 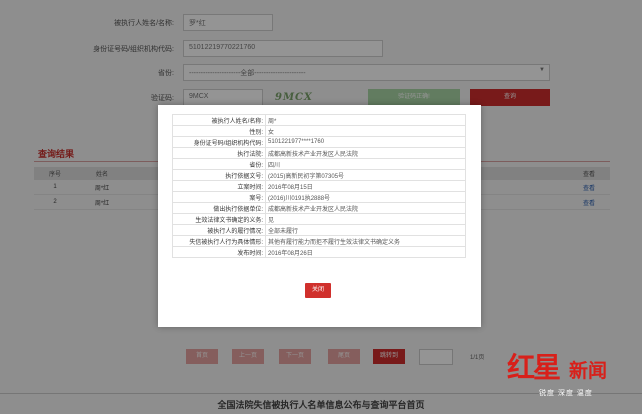 I want to click on detail-row: 失信被执行人行为具体情形: 其他有履行能力而拒不履行生效法律文书确定义务, so click(x=319, y=241).